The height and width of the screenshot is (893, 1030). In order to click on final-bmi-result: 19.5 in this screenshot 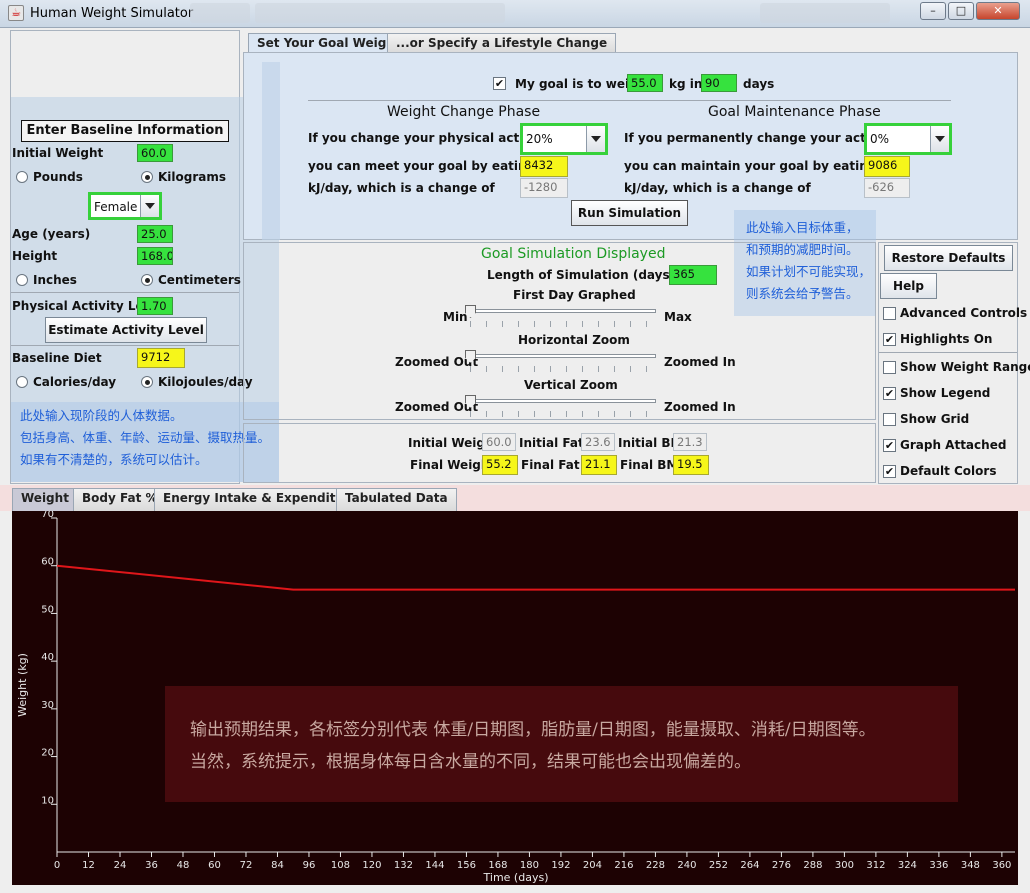, I will do `click(691, 465)`.